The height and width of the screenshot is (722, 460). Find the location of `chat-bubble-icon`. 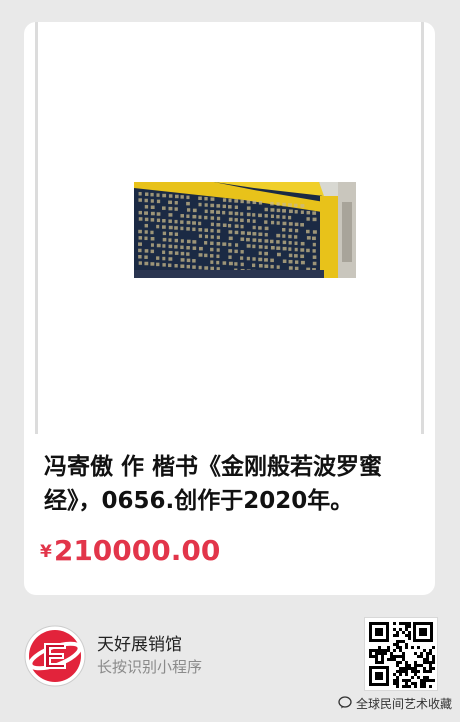

chat-bubble-icon is located at coordinates (345, 703).